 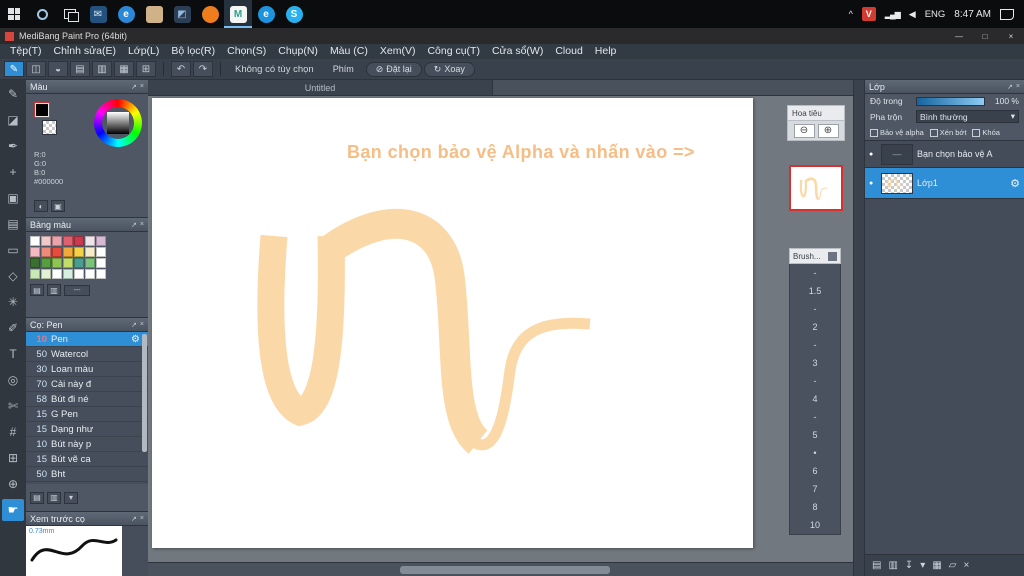 I want to click on brush-size-option: 1.5, so click(x=815, y=291).